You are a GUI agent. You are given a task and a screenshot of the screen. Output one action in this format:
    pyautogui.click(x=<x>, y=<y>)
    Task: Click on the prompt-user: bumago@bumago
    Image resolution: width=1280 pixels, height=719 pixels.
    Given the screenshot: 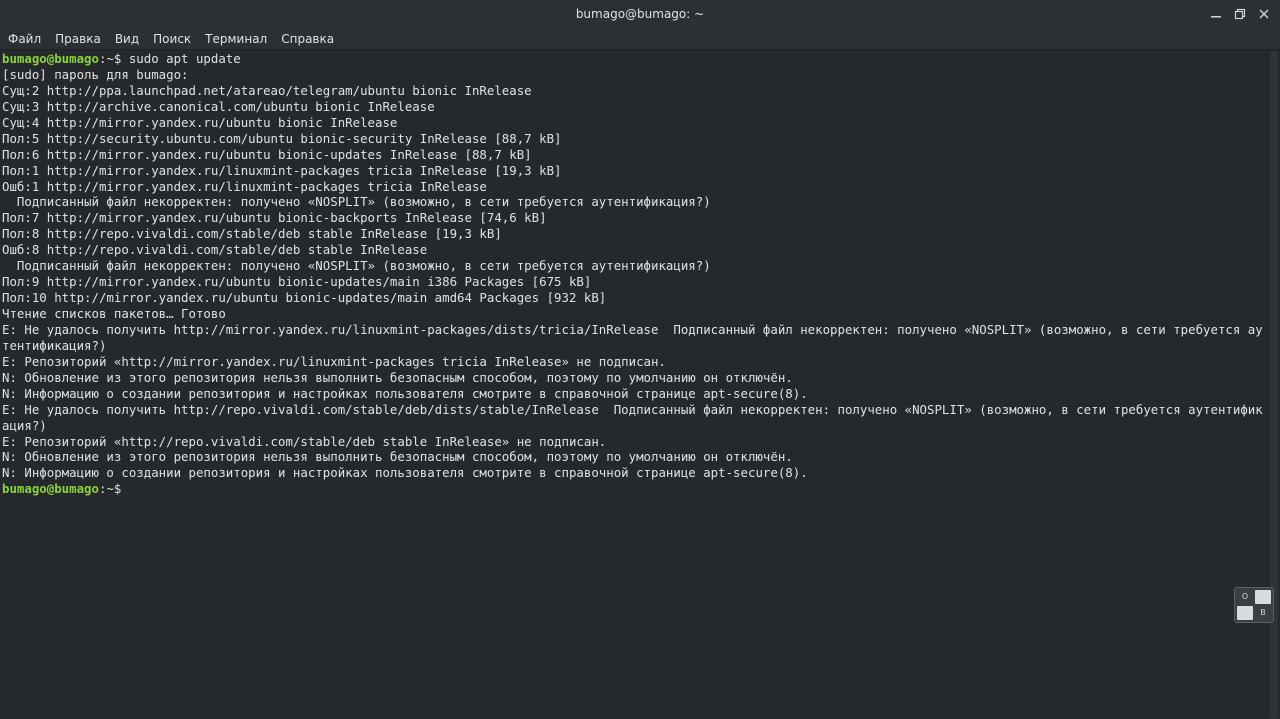 What is the action you would take?
    pyautogui.click(x=50, y=58)
    